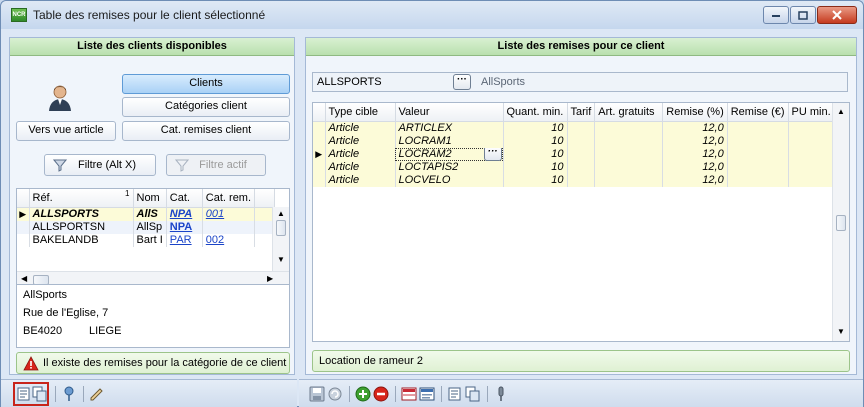 The height and width of the screenshot is (407, 864). What do you see at coordinates (81, 214) in the screenshot?
I see `cell-ref: ALLSPORTS` at bounding box center [81, 214].